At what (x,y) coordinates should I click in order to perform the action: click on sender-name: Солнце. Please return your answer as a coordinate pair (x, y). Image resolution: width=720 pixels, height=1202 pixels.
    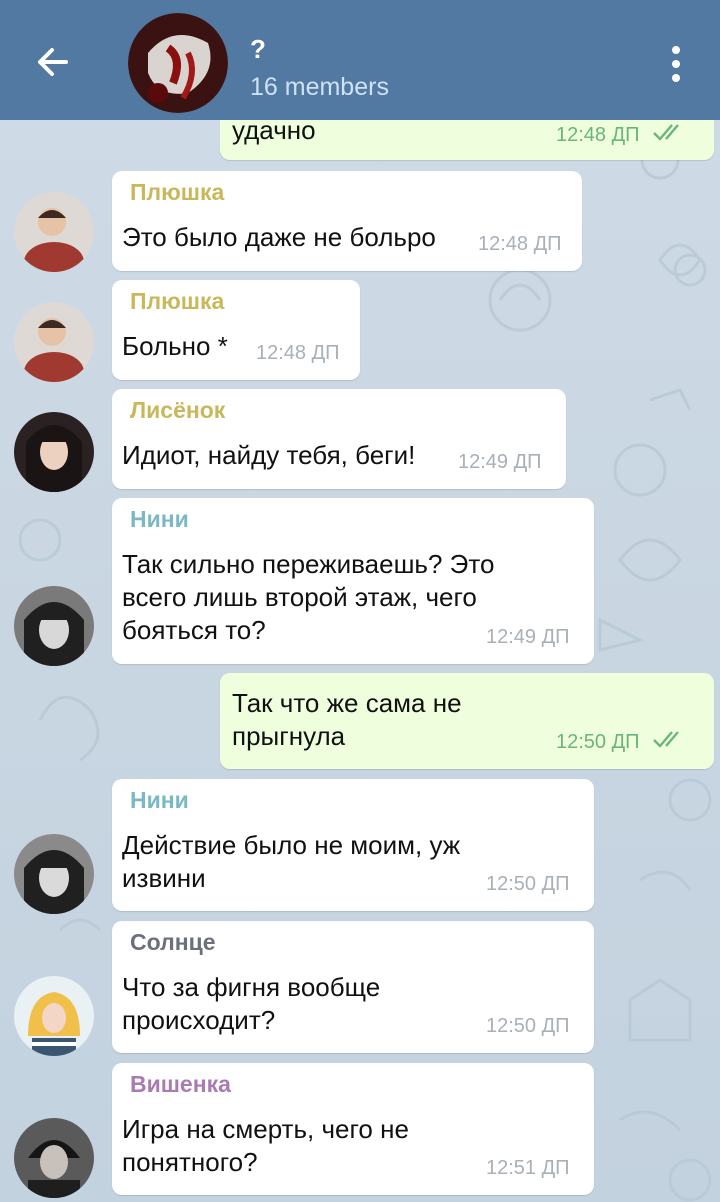
    Looking at the image, I should click on (173, 942).